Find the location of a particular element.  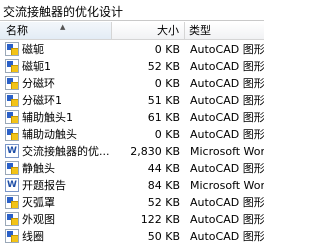

file-row: 磁轭1 52 KB AutoCAD 图形 is located at coordinates (132, 66).